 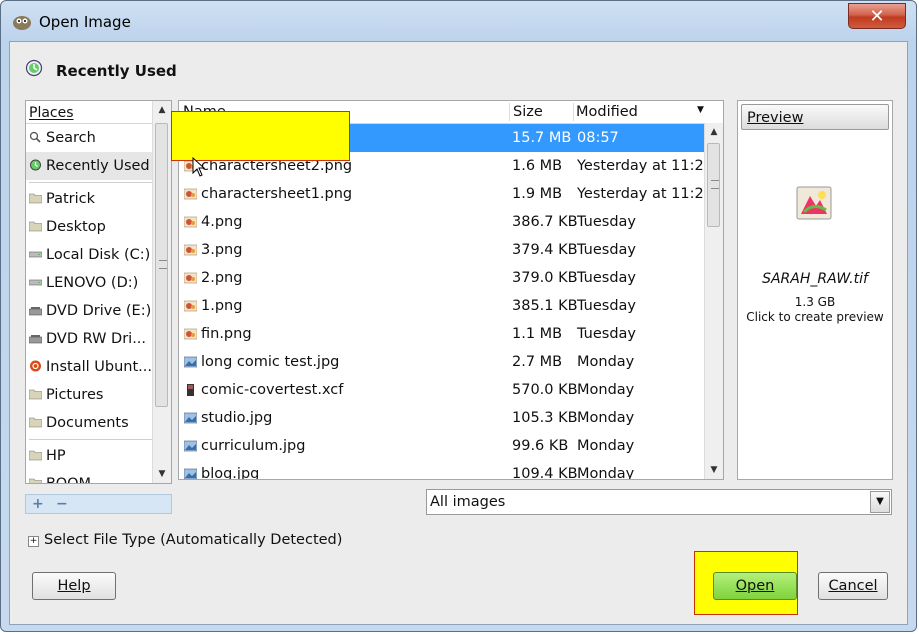 I want to click on preview-button: Preview, so click(x=815, y=117).